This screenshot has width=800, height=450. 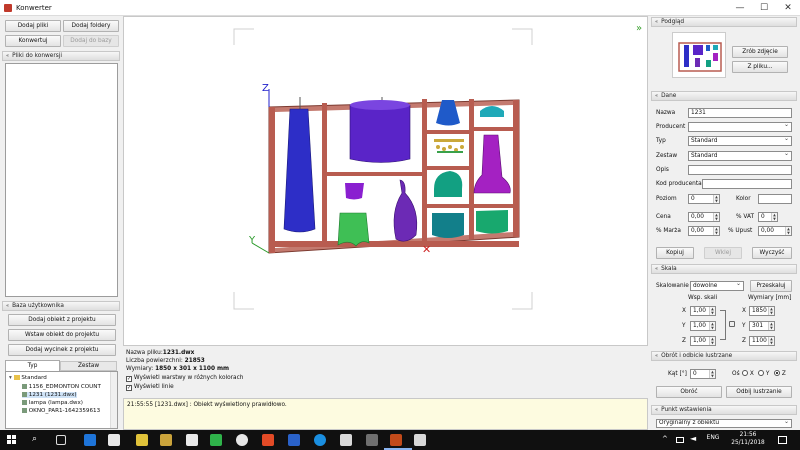 What do you see at coordinates (703, 326) in the screenshot?
I see `scale-y-field: 1,00 ▲ ▼` at bounding box center [703, 326].